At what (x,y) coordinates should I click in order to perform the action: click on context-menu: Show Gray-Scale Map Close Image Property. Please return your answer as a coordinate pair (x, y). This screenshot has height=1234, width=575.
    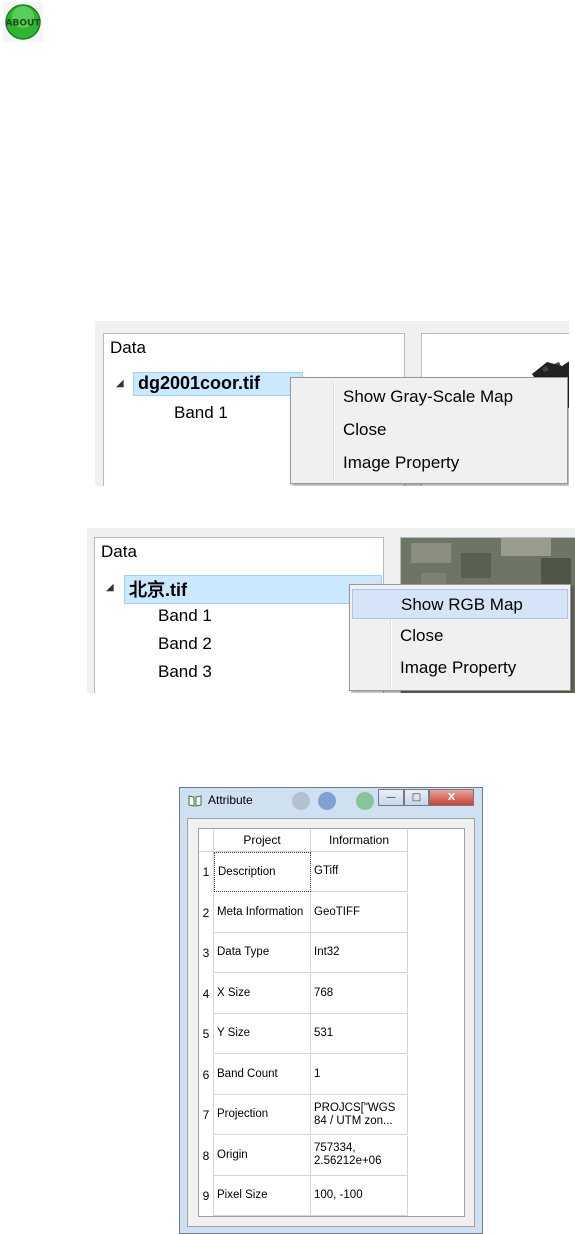
    Looking at the image, I should click on (429, 430).